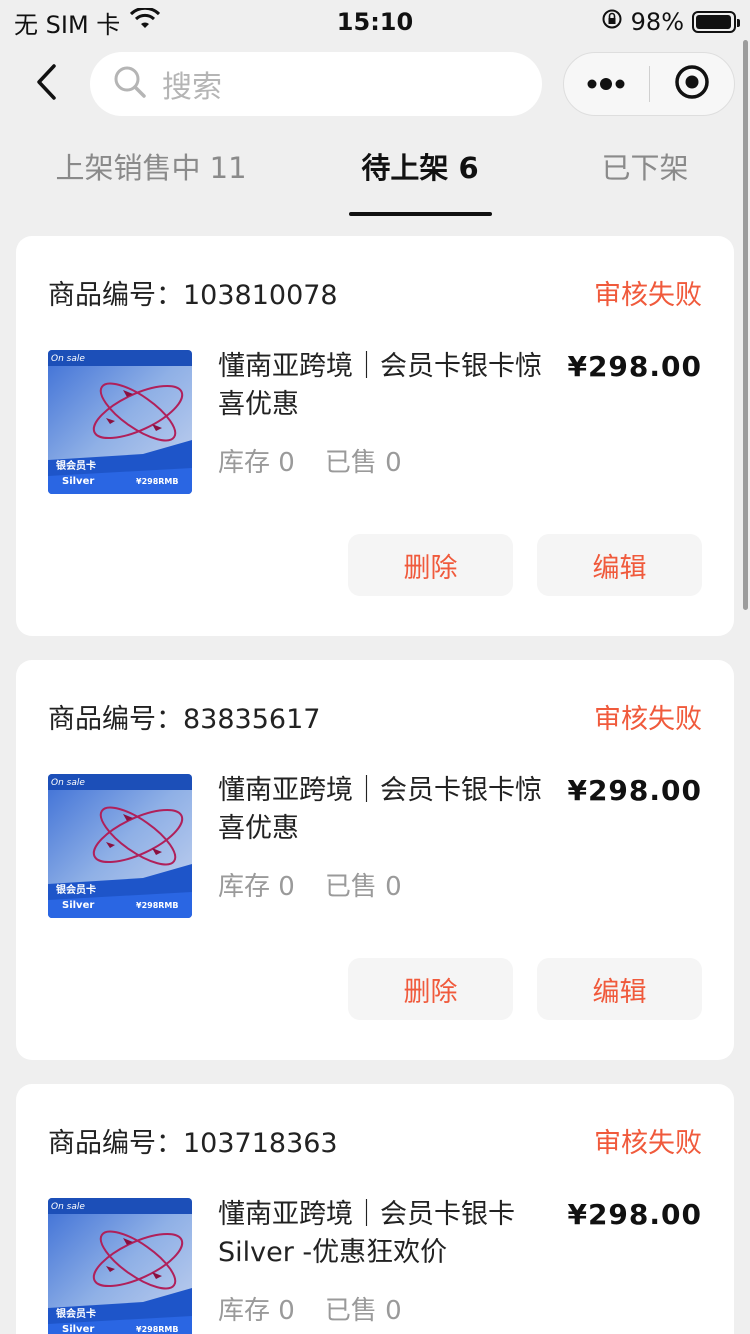 The height and width of the screenshot is (1334, 750). Describe the element at coordinates (67, 24) in the screenshot. I see `carrier-label: 无 SIM 卡` at that location.